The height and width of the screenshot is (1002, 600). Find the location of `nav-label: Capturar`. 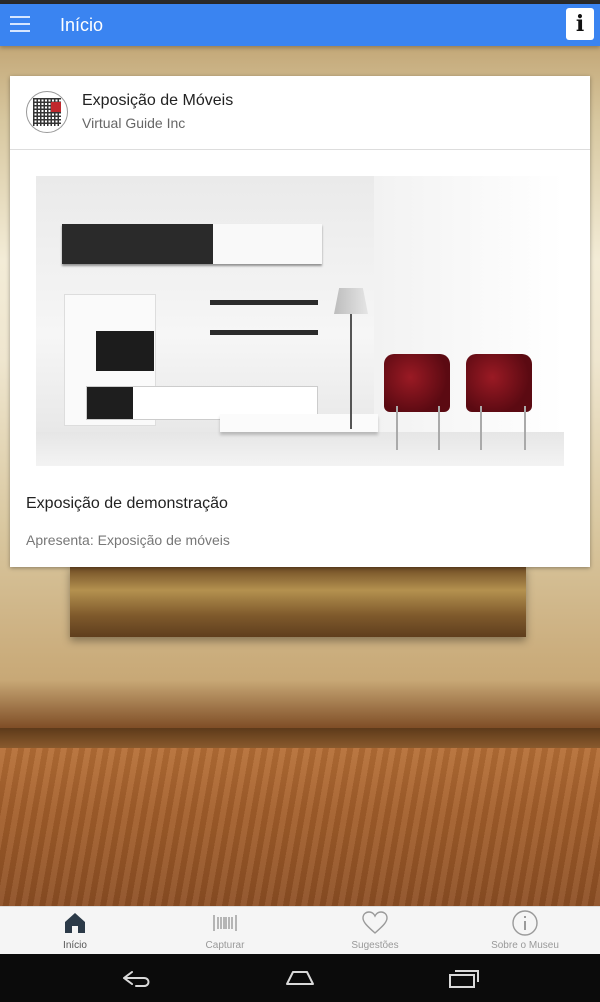

nav-label: Capturar is located at coordinates (225, 945).